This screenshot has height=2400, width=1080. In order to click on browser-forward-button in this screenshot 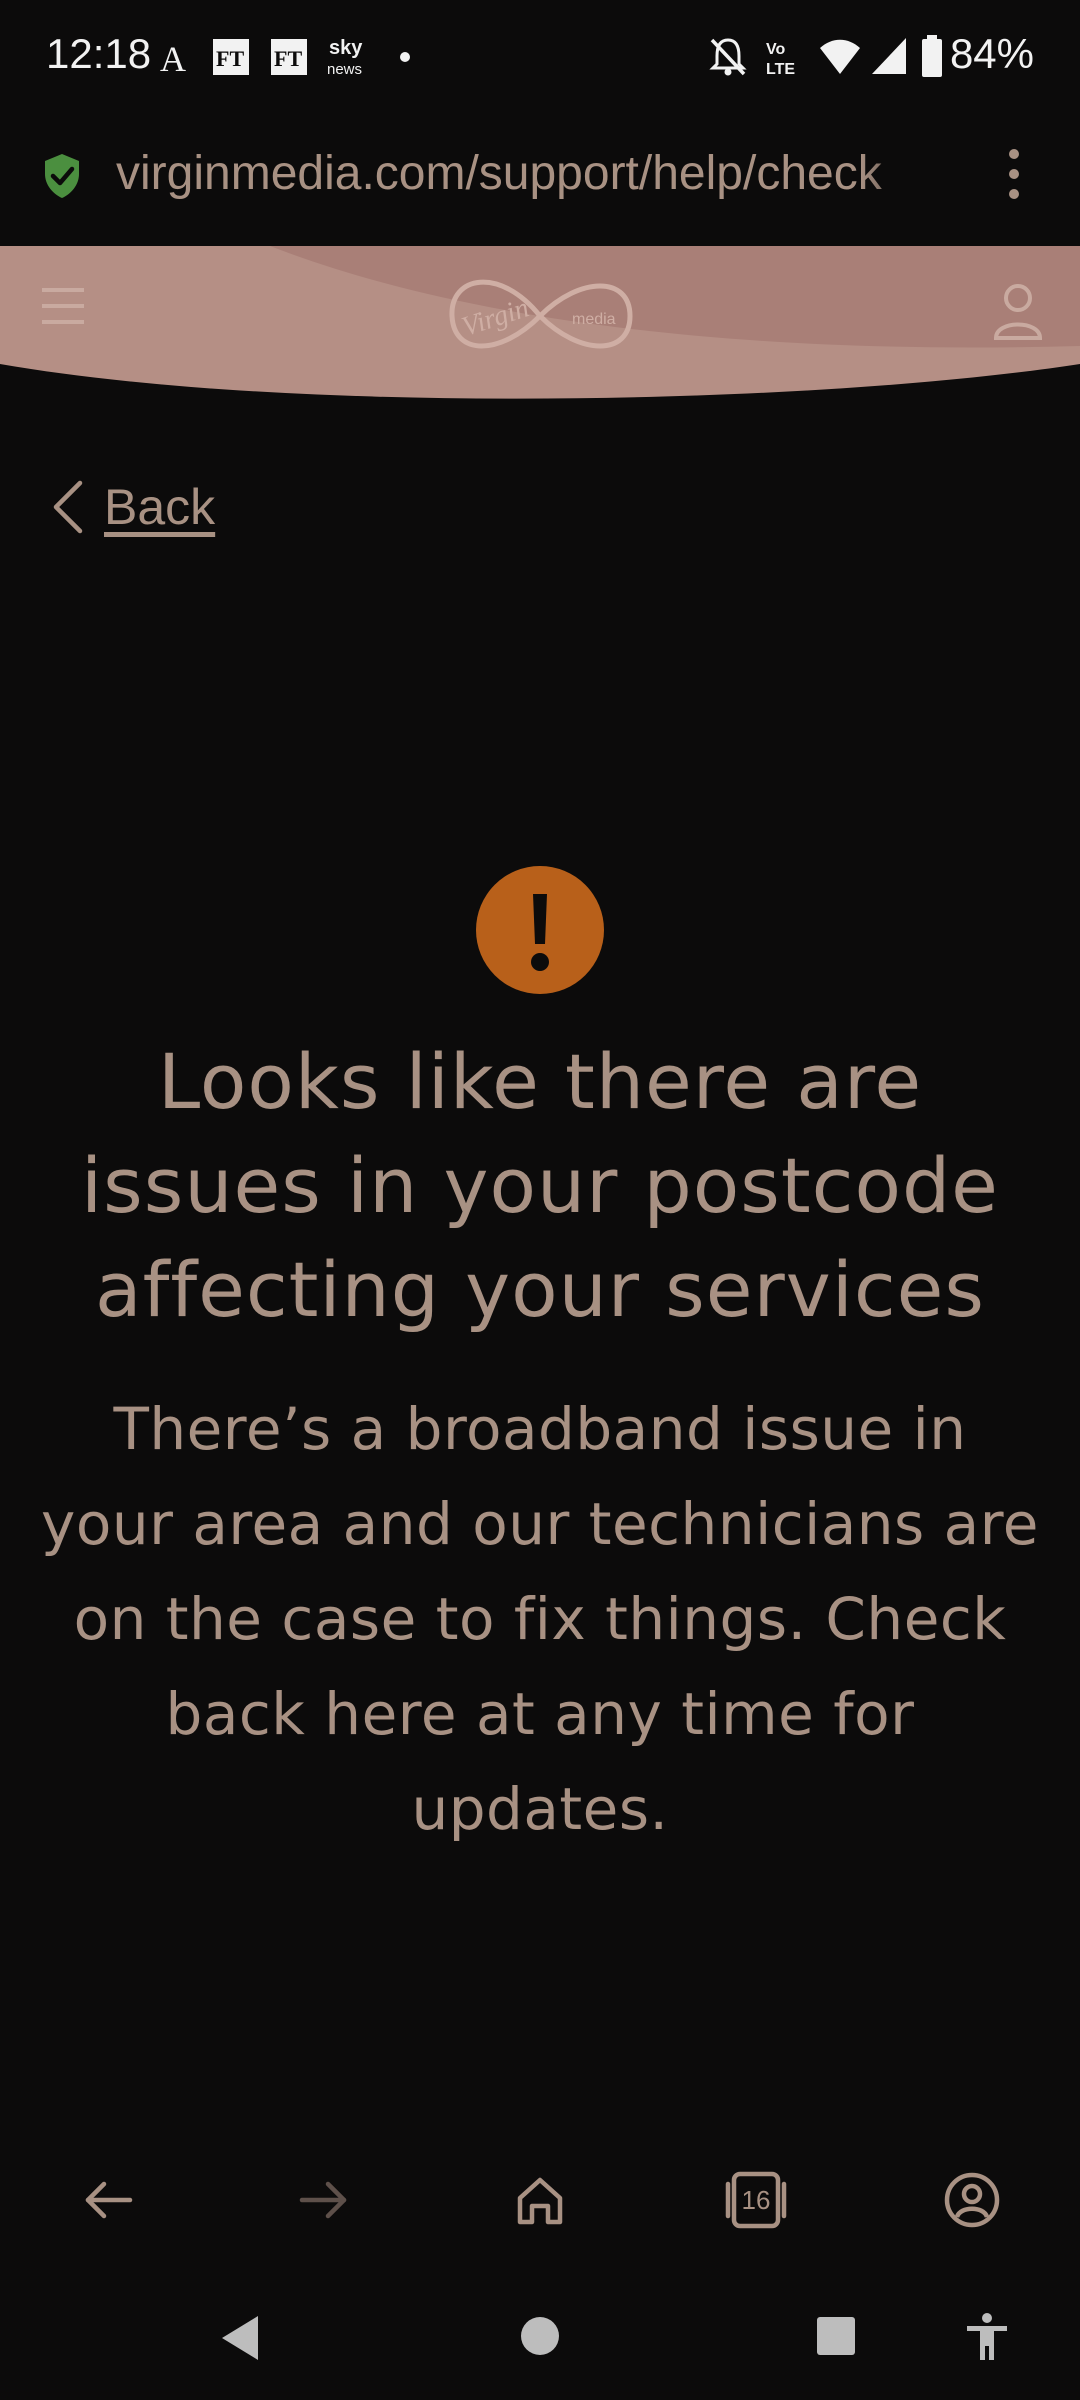, I will do `click(324, 2200)`.